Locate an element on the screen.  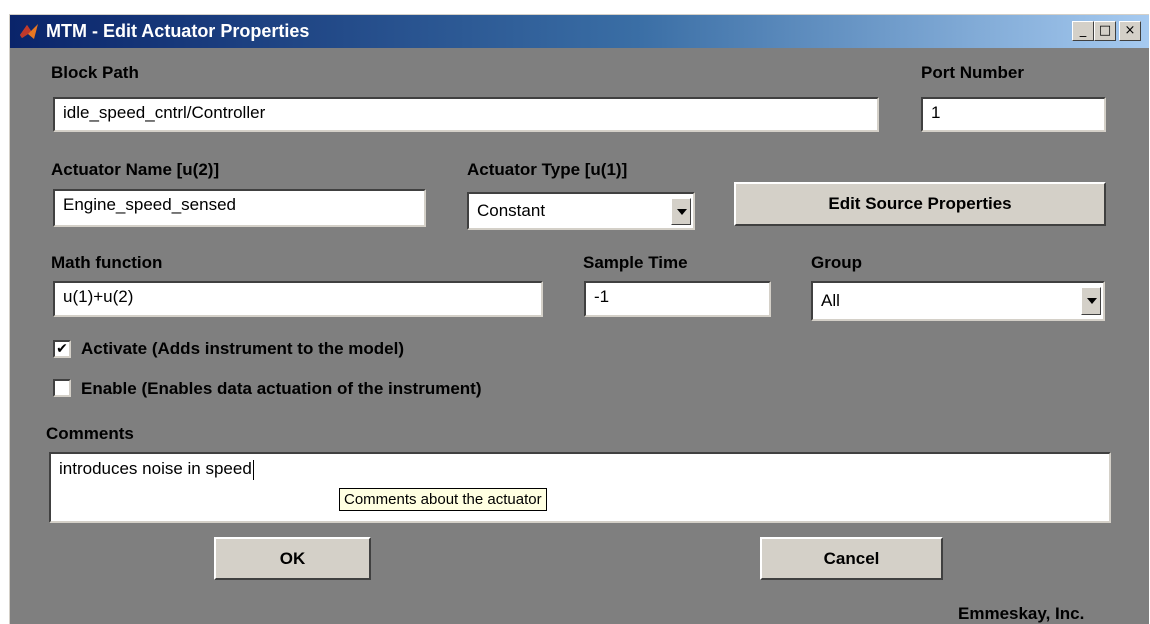
actuator-name-field: Engine_speed_sensed is located at coordinates (239, 208).